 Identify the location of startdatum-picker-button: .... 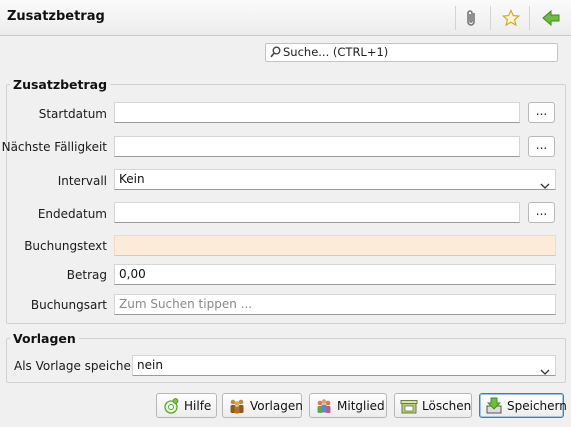
(541, 112).